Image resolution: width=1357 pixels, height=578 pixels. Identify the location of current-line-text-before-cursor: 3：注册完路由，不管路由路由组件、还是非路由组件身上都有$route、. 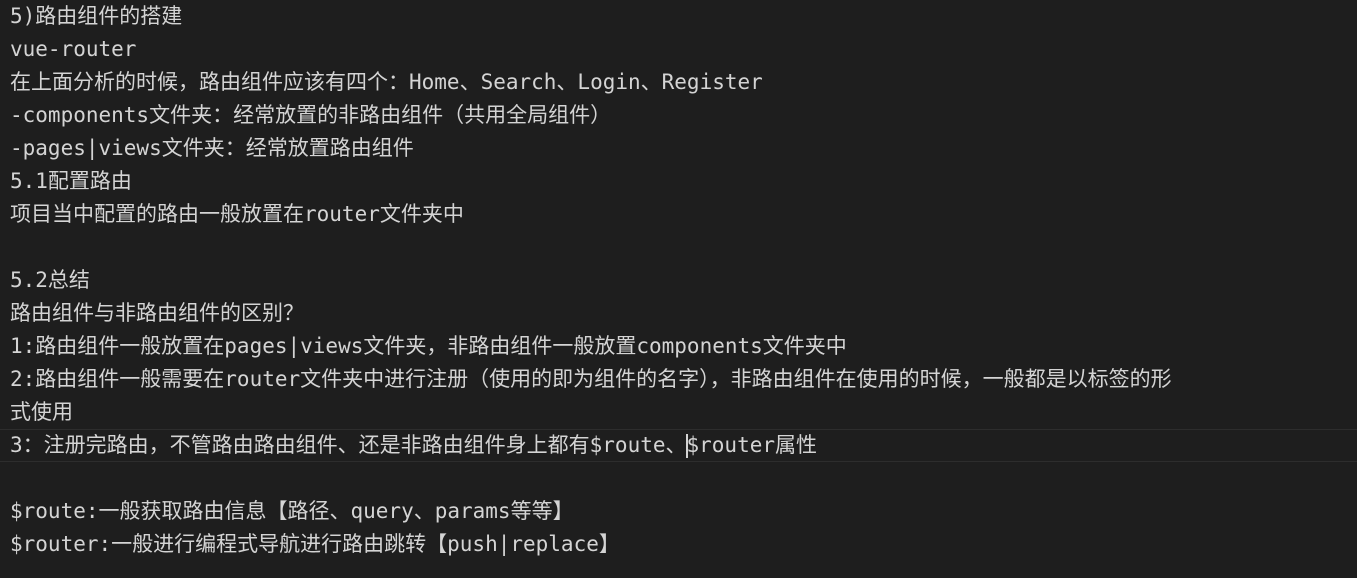
(348, 445).